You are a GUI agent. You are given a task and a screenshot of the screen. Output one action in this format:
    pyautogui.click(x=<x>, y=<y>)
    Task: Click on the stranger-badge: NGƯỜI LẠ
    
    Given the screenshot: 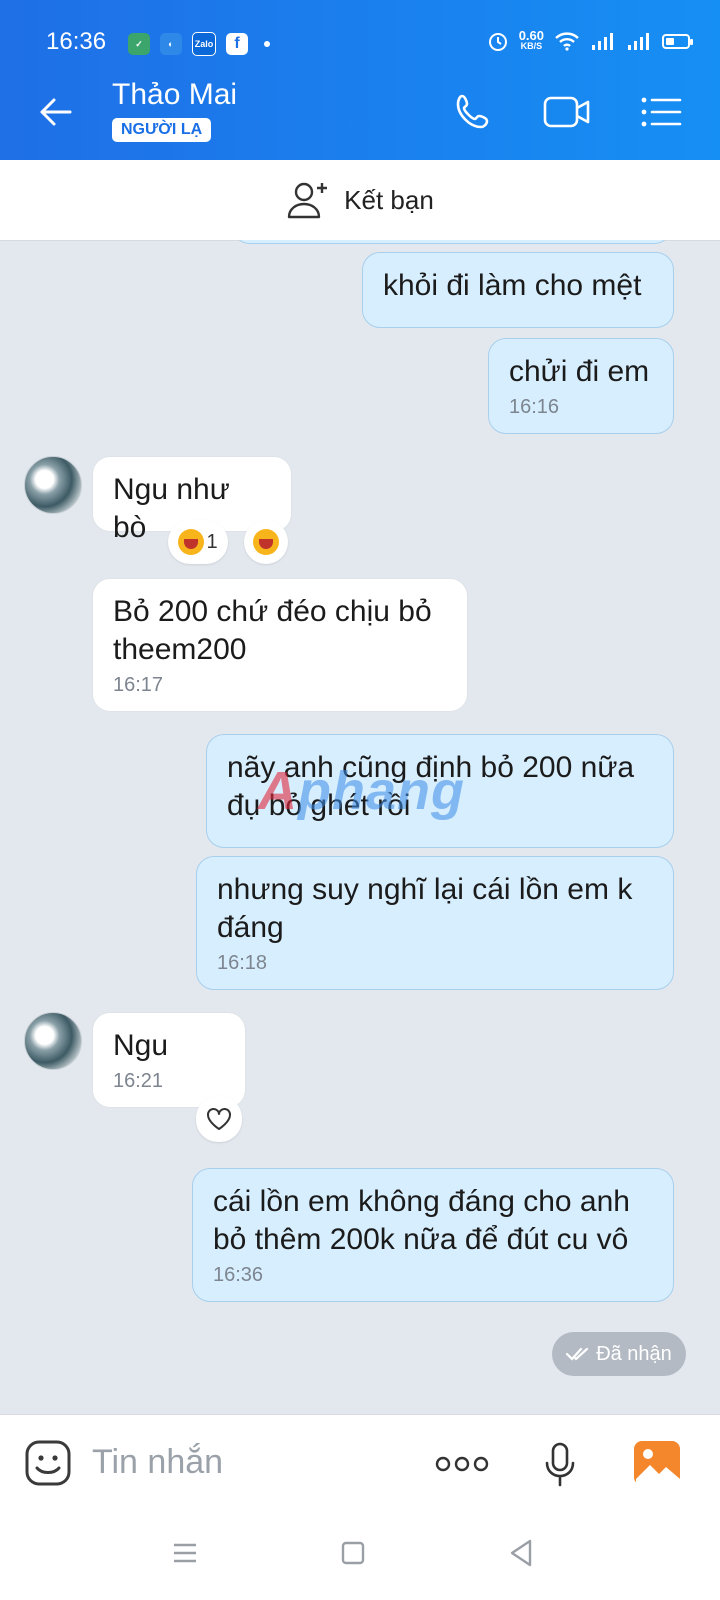 What is the action you would take?
    pyautogui.click(x=162, y=130)
    